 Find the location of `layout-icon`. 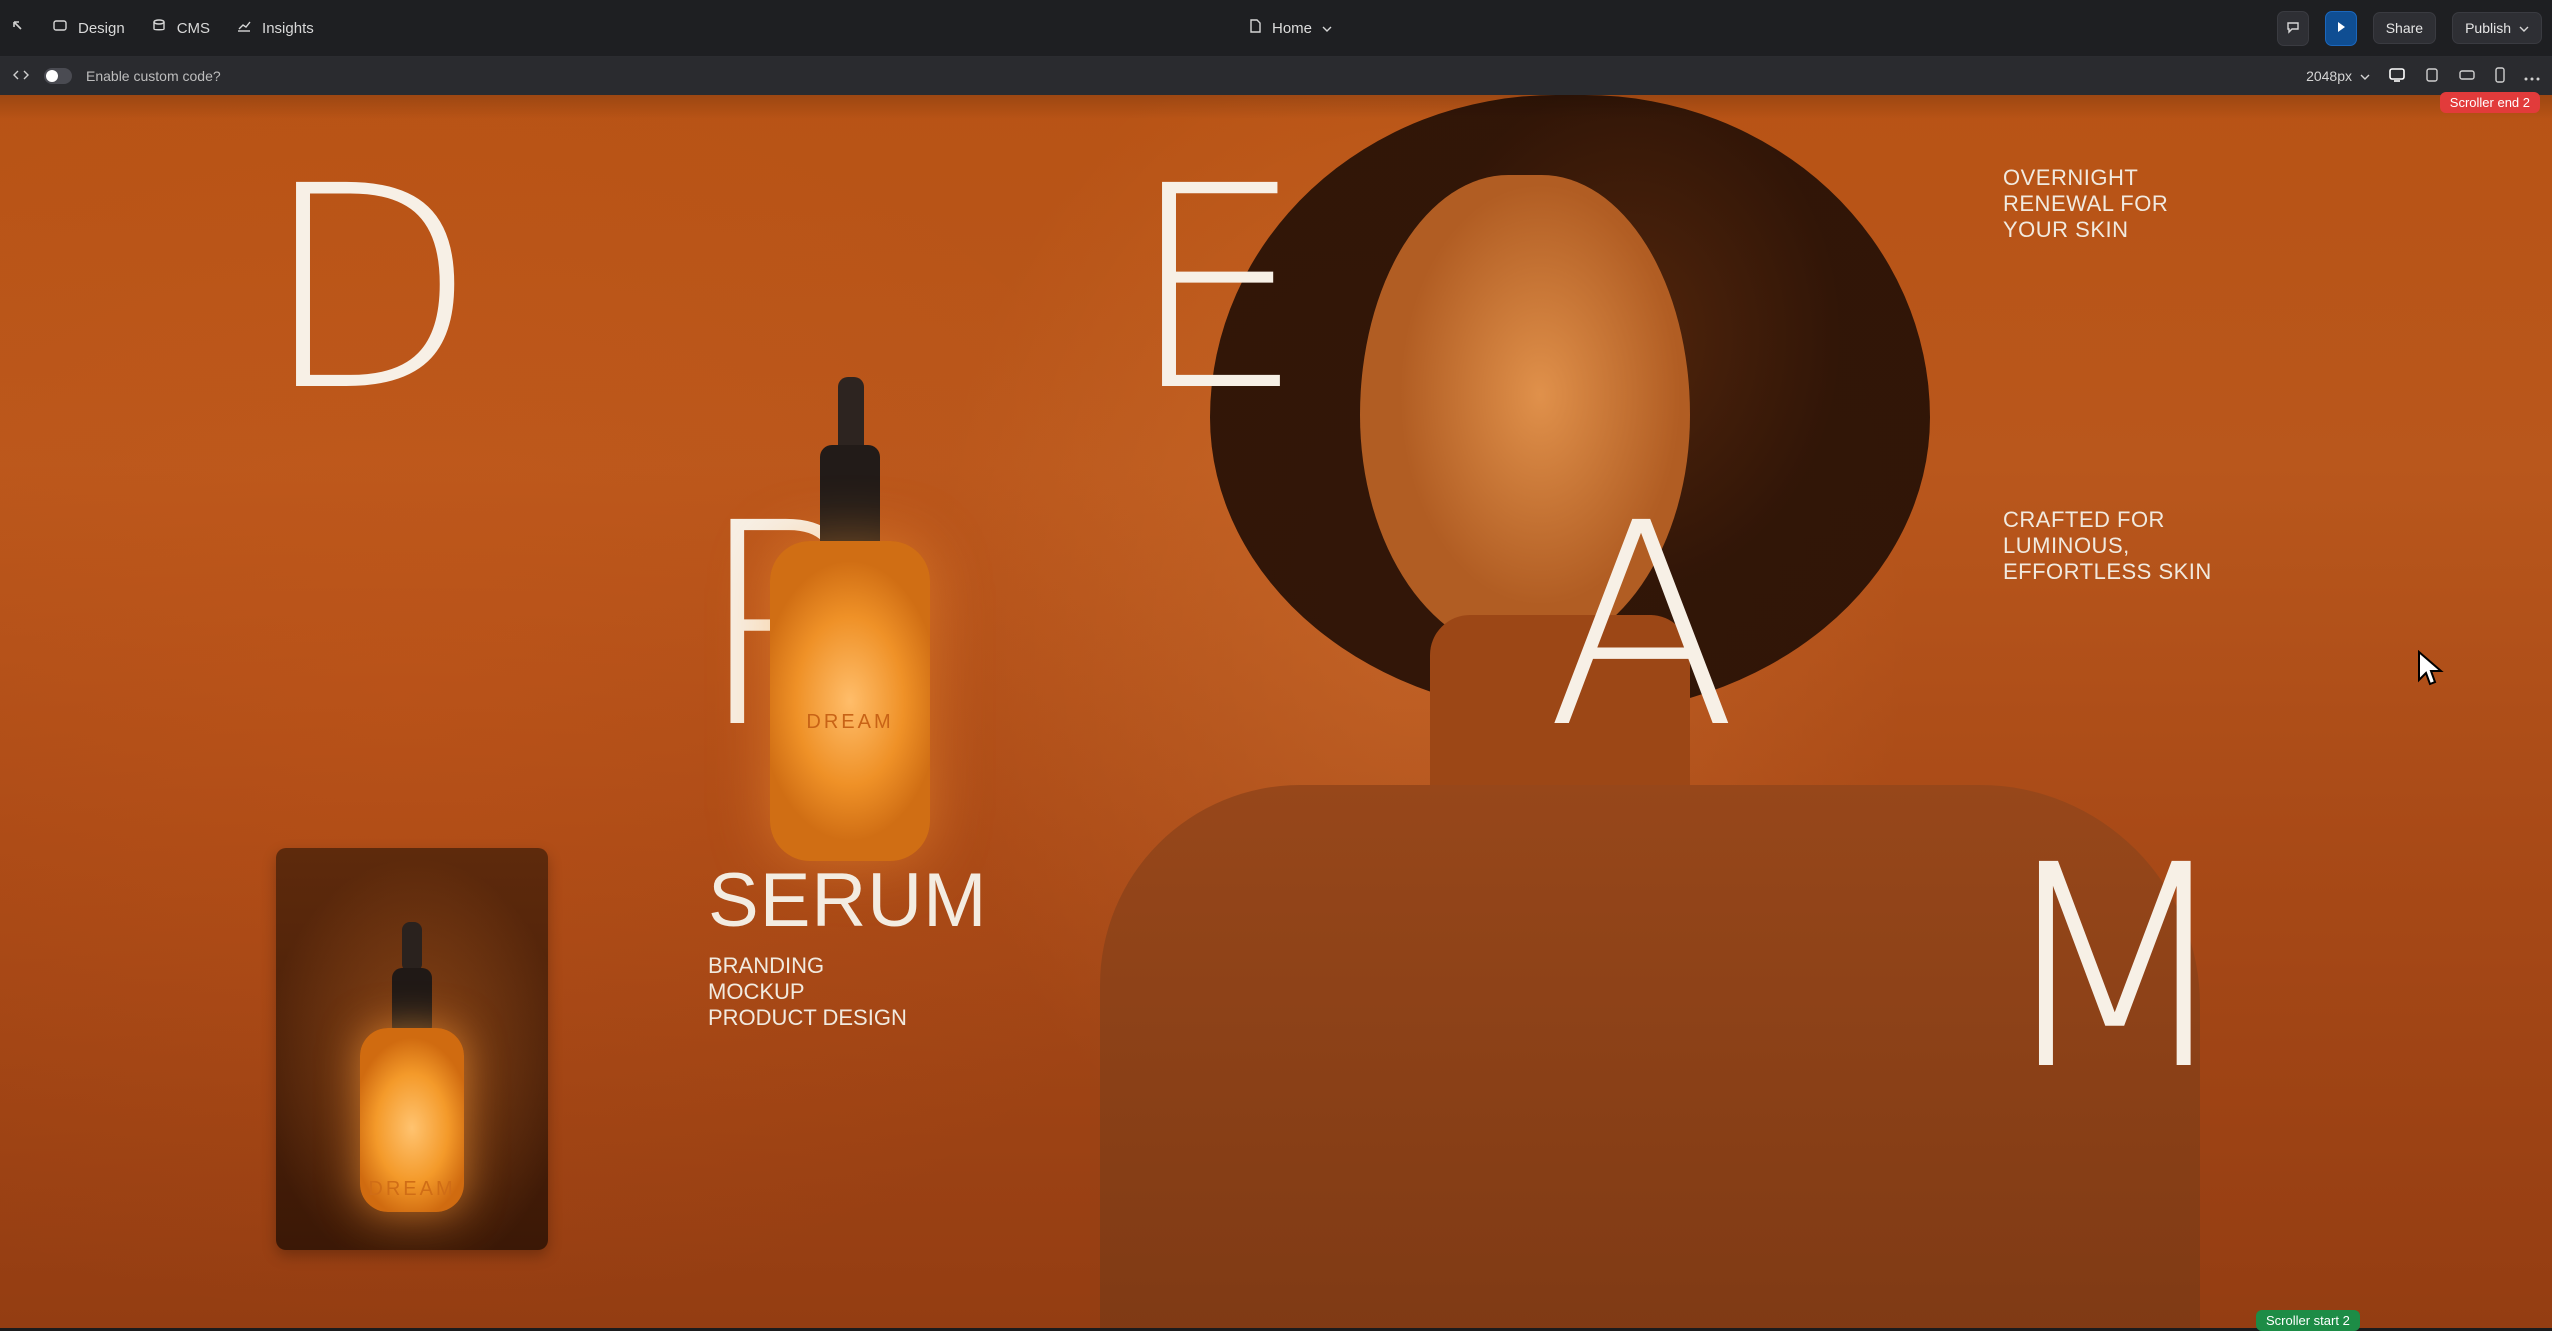

layout-icon is located at coordinates (60, 28).